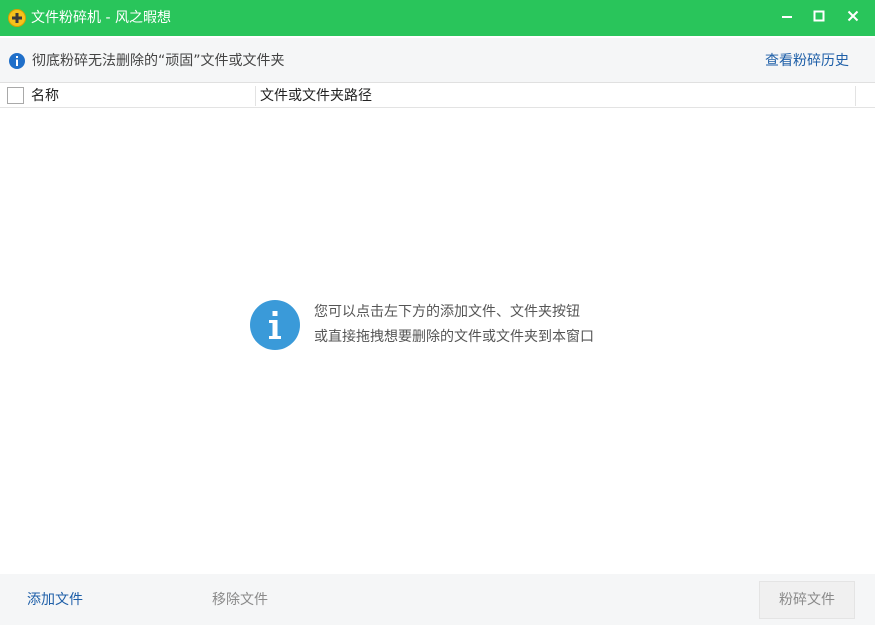 The image size is (875, 625). I want to click on maximize-button, so click(819, 18).